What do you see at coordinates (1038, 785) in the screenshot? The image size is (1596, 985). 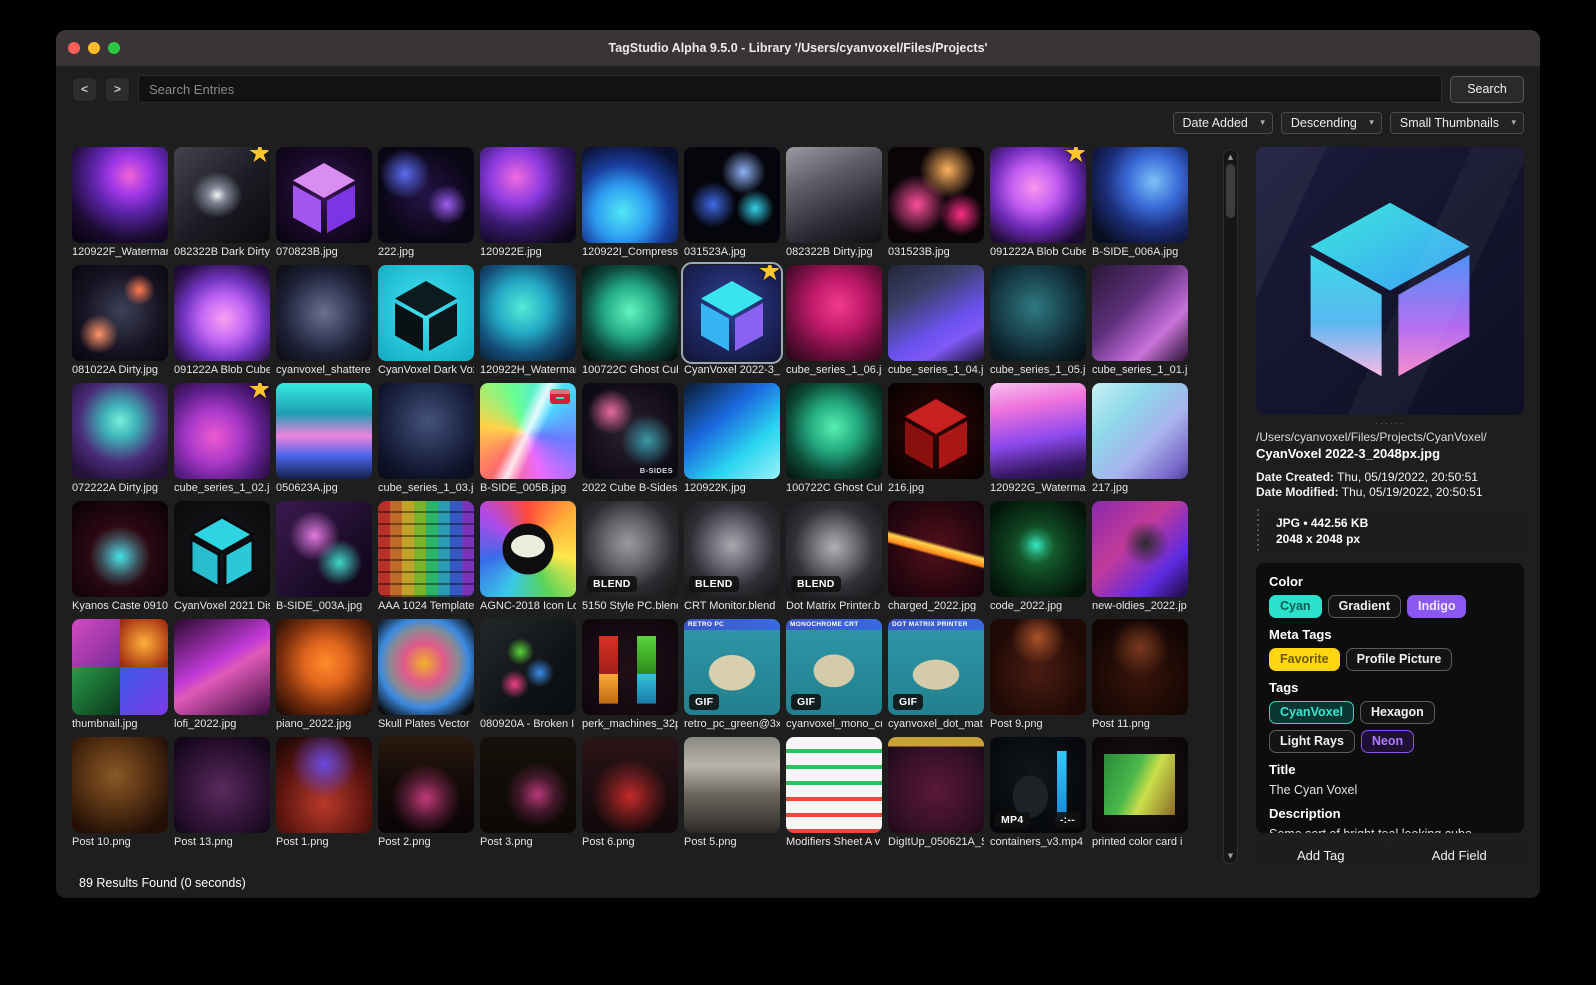 I see `thumbnail-image: MP4 -:--` at bounding box center [1038, 785].